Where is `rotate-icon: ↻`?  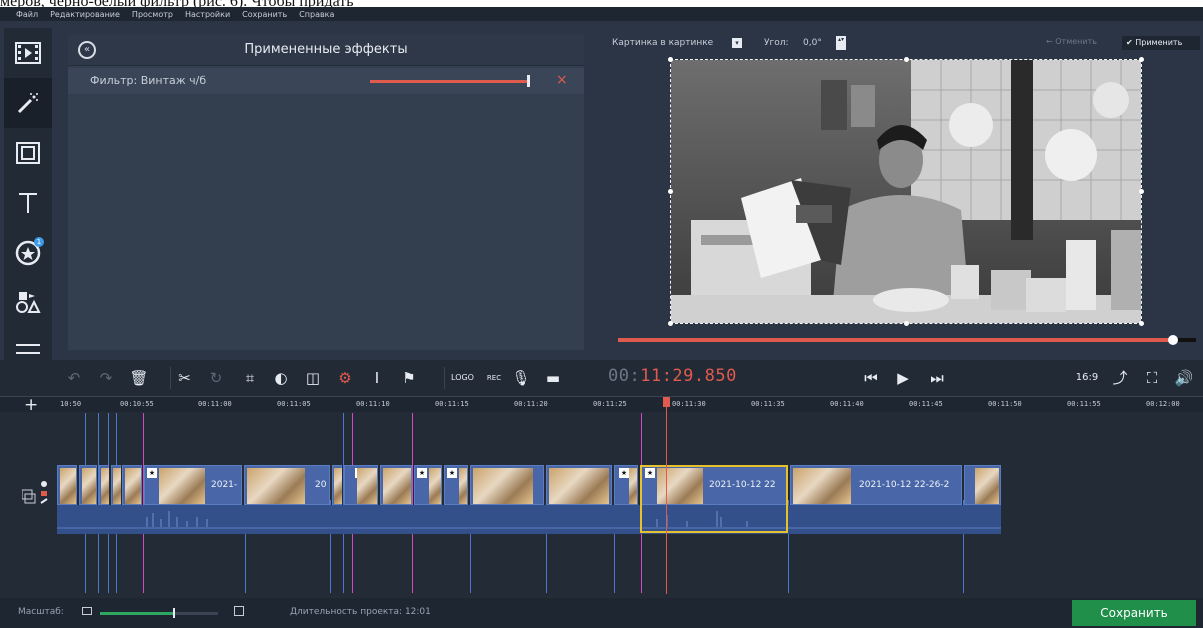
rotate-icon: ↻ is located at coordinates (216, 378).